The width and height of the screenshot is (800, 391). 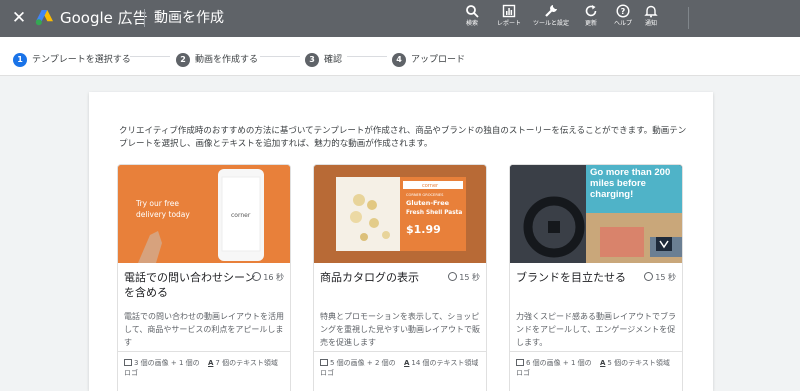 I want to click on brand-thumbnail-art: Go more than 200 miles before charging!, so click(x=596, y=214).